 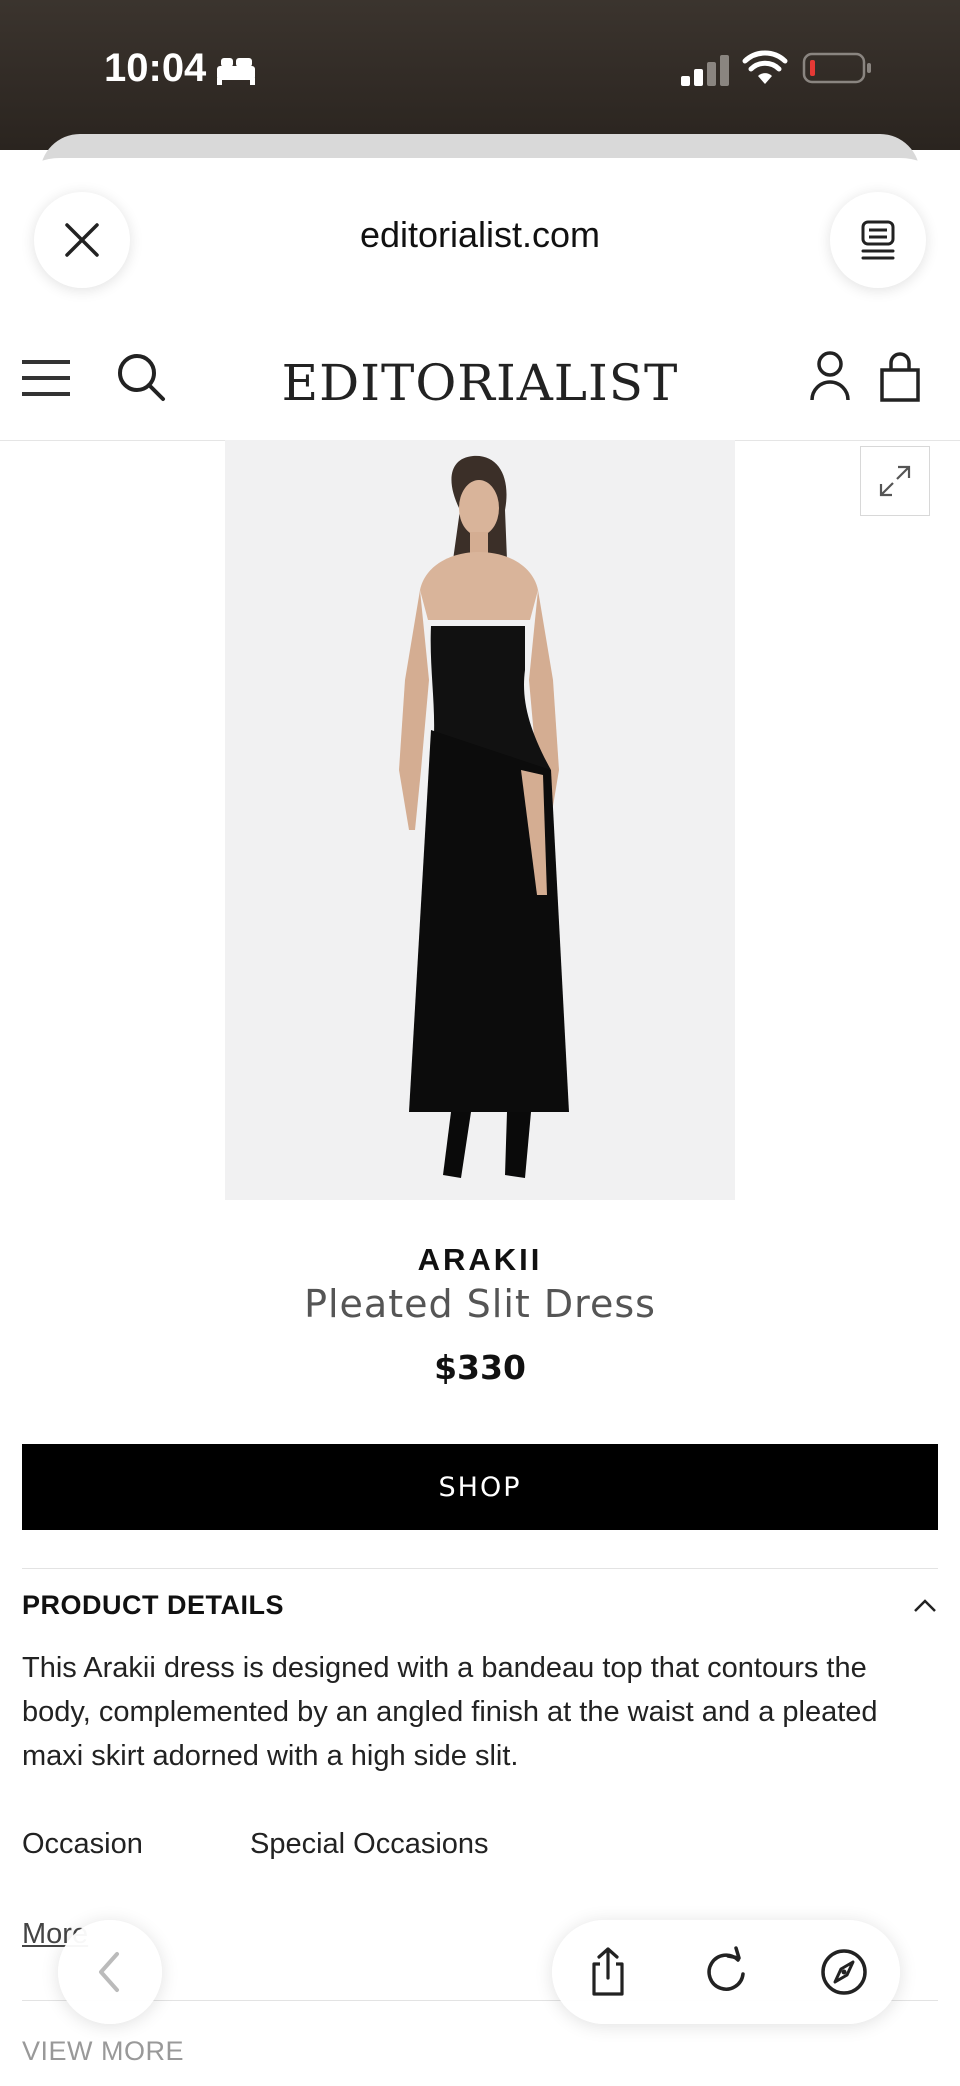 I want to click on back-icon, so click(x=109, y=1972).